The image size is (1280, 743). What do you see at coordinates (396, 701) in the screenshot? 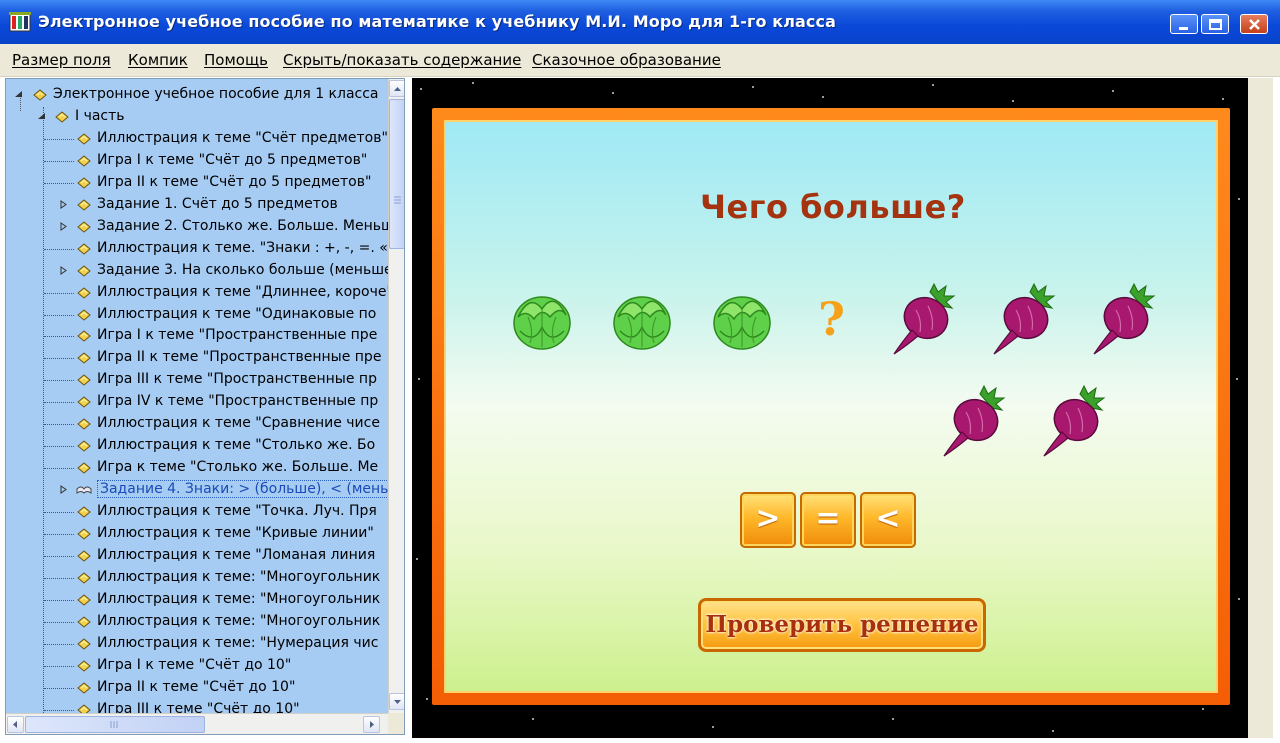
I see `scroll-down-button` at bounding box center [396, 701].